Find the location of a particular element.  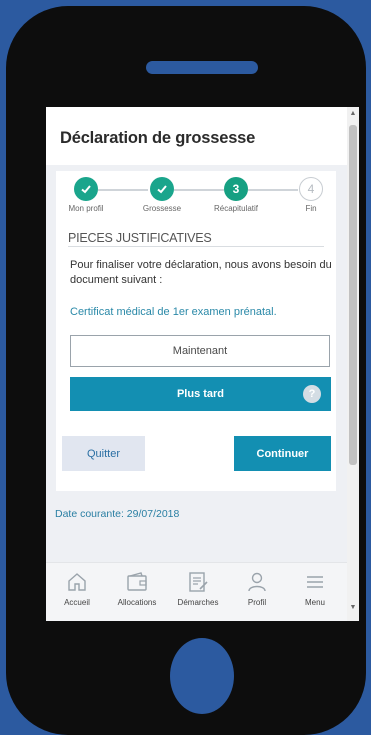

nav-label-menu: Menu is located at coordinates (314, 602).